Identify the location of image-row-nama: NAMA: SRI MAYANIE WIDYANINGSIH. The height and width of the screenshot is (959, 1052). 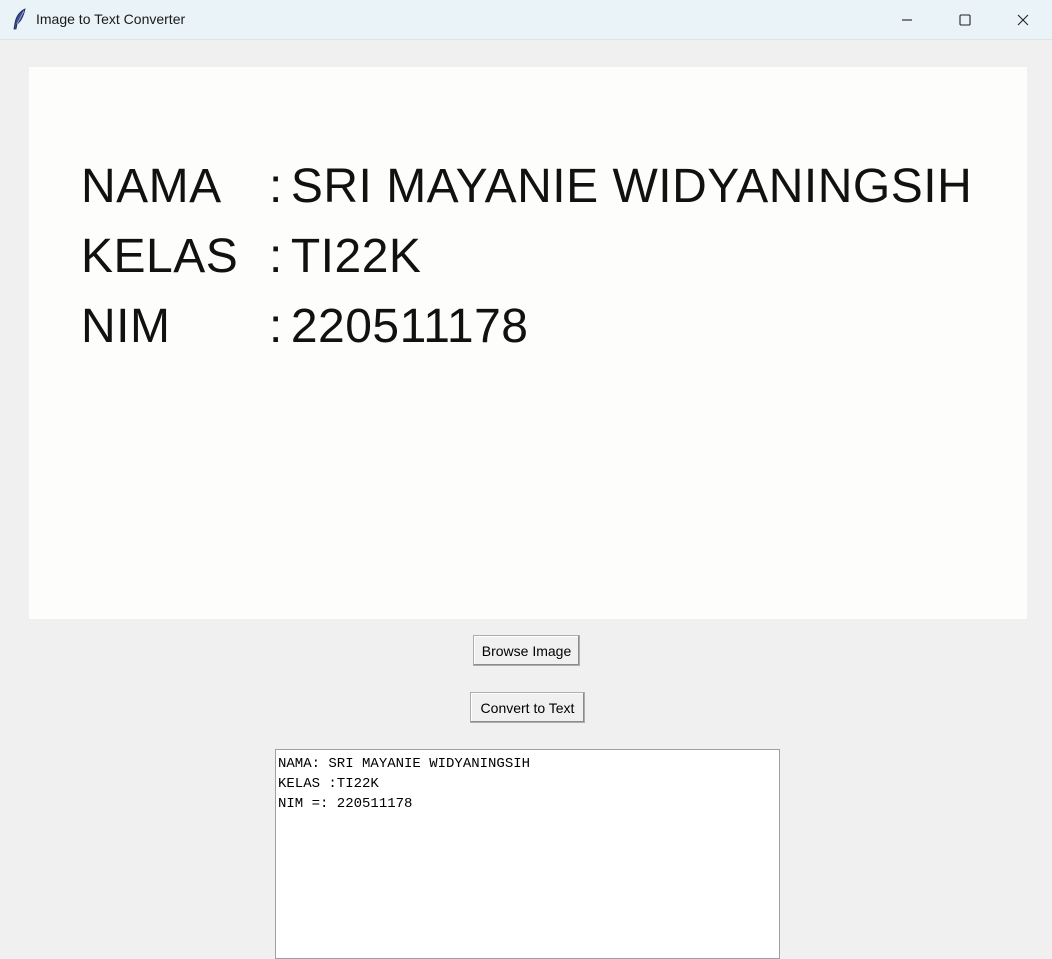
(526, 186).